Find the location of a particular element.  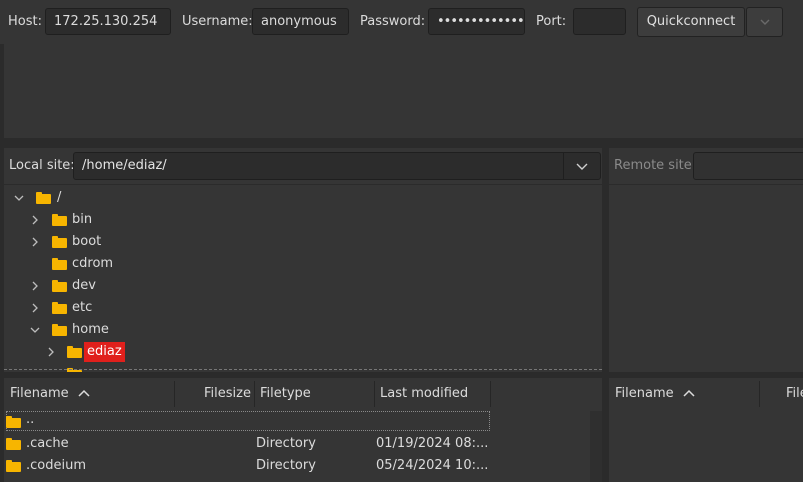

filename-cell: .codeium is located at coordinates (56, 465).